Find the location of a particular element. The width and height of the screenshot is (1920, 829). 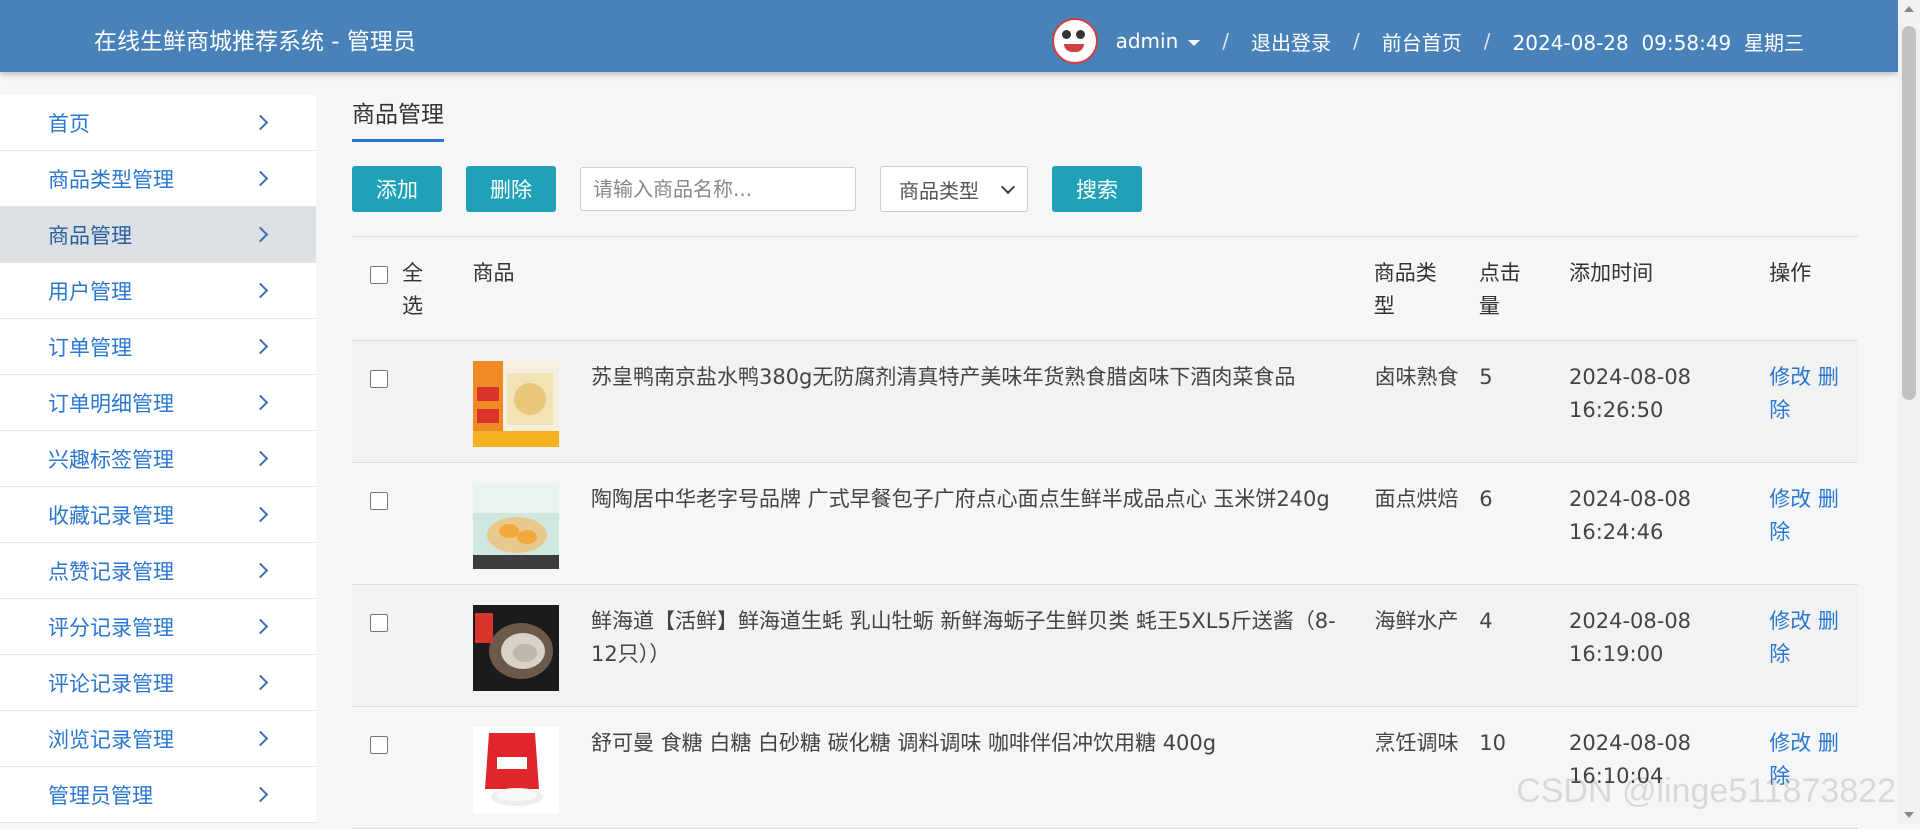

sidebar-item-label: 首页 is located at coordinates (69, 123).